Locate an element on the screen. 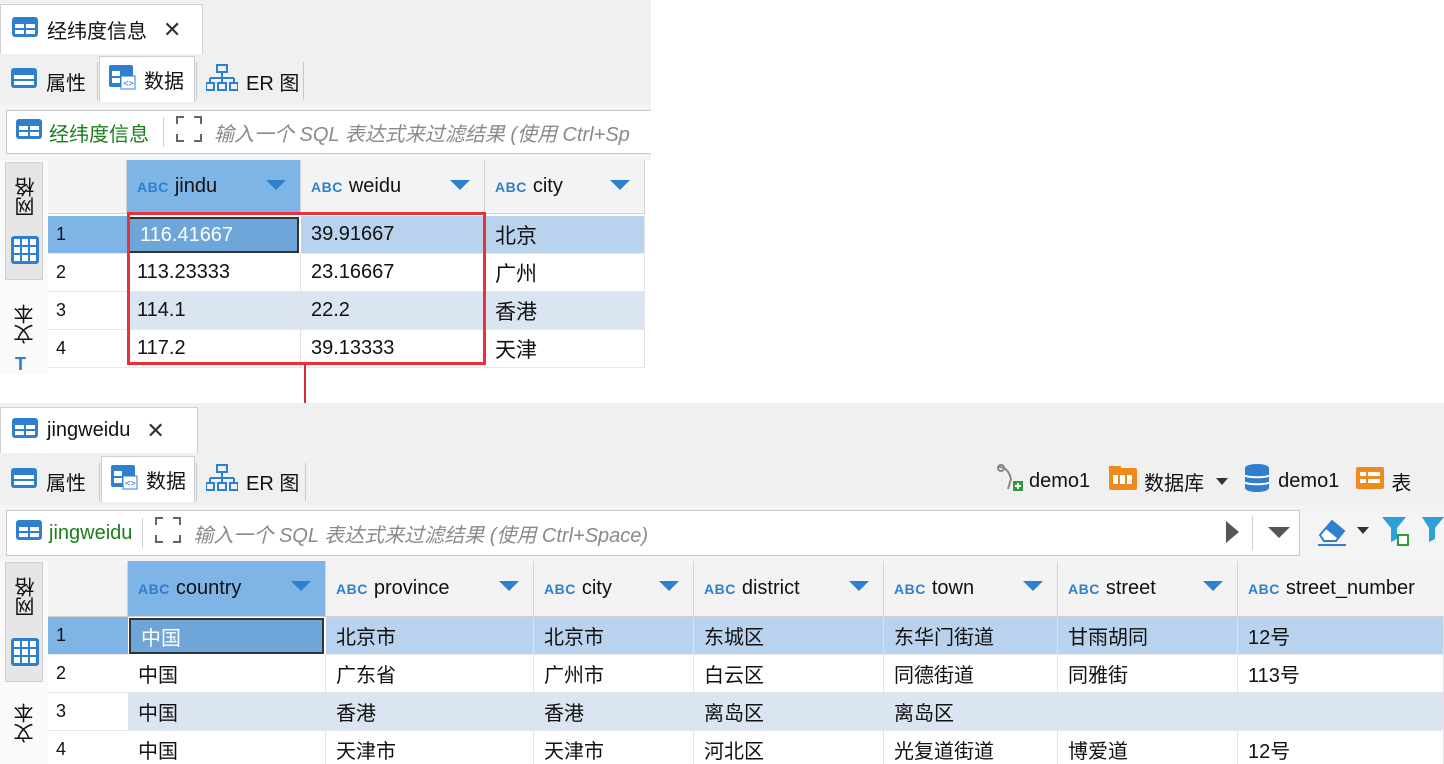 This screenshot has width=1444, height=764. tab-label: 数据 is located at coordinates (164, 82).